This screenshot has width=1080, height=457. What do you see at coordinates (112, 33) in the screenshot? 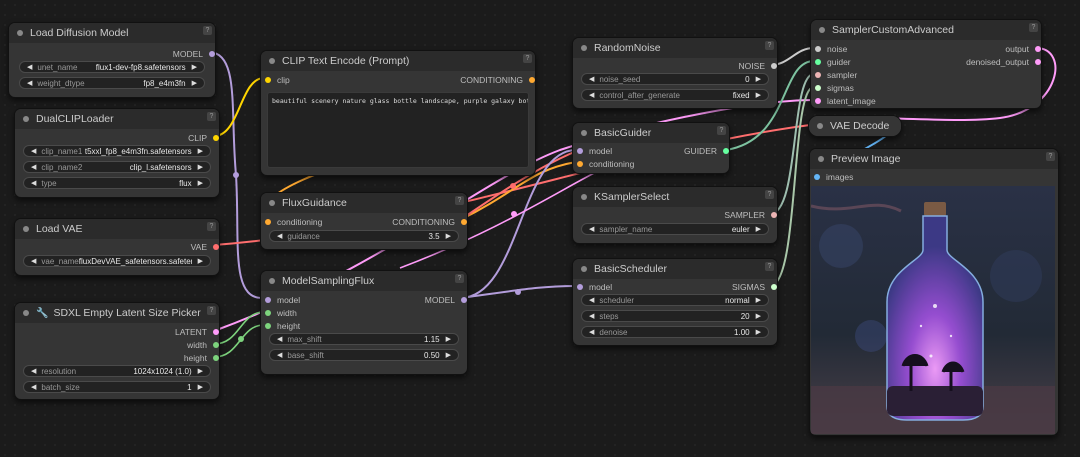
I see `node-header: Load Diffusion Model?` at bounding box center [112, 33].